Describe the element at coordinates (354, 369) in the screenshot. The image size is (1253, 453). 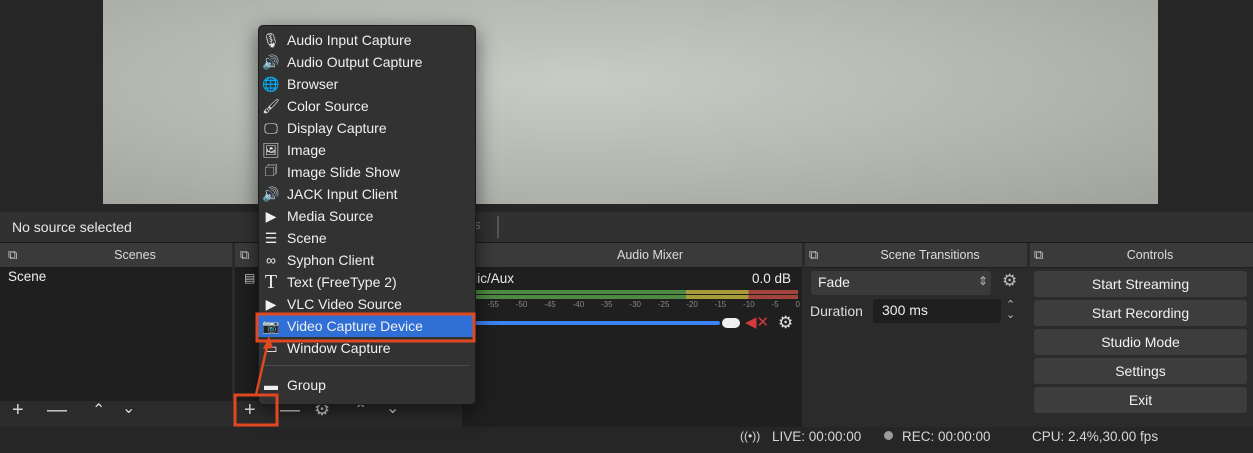
I see `annotation-overlay` at that location.